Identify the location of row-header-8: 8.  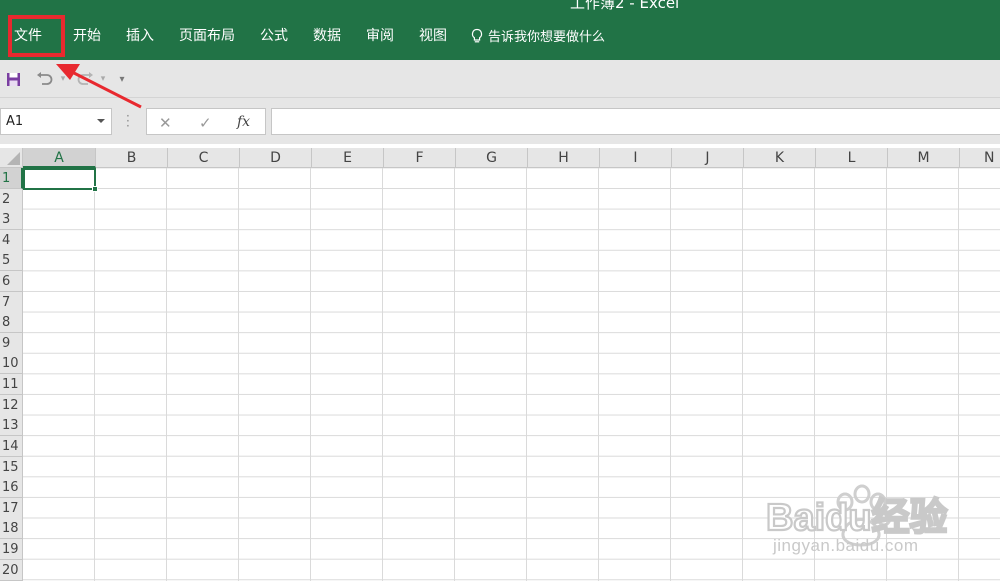
(11, 322).